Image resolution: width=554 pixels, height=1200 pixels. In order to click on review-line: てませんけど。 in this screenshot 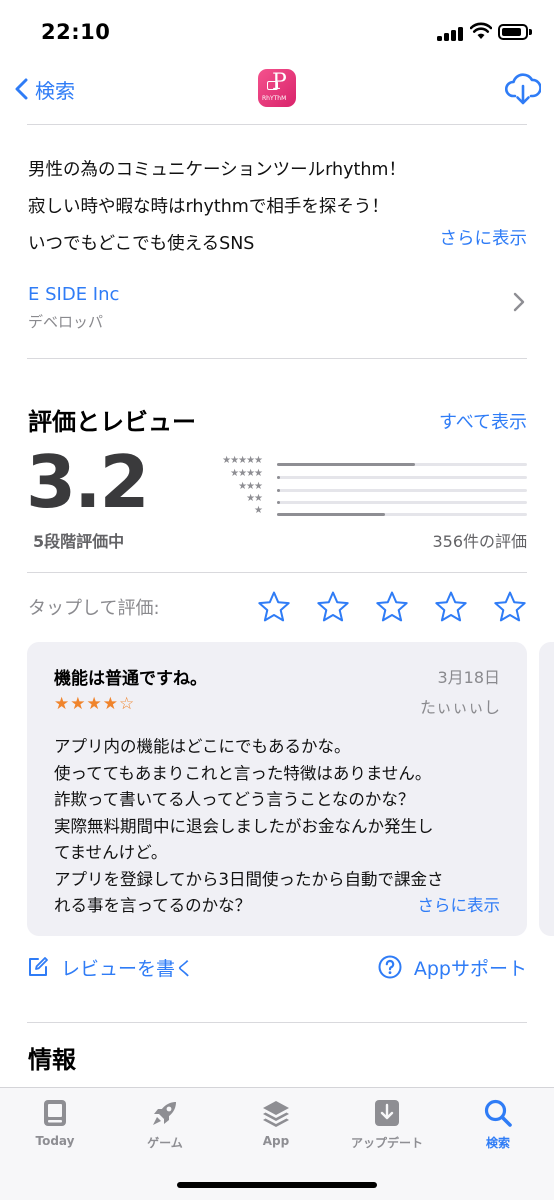, I will do `click(111, 852)`.